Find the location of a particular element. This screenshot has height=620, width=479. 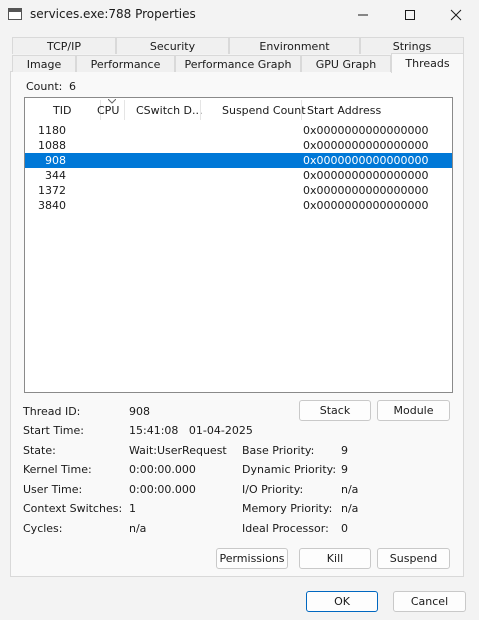

maximize-button is located at coordinates (410, 15).